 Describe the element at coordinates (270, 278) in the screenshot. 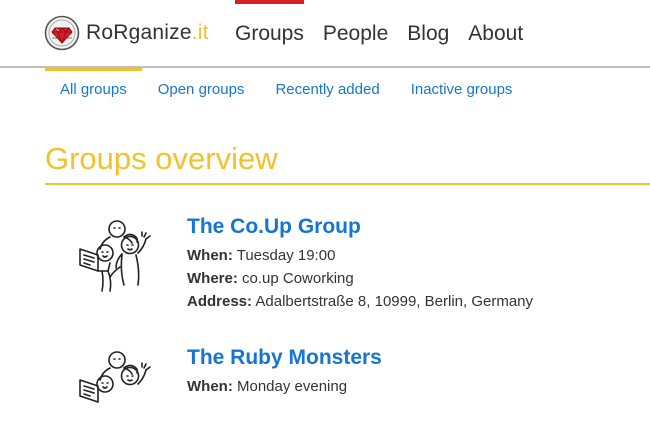

I see `group-where: Where: co.up Coworking` at that location.